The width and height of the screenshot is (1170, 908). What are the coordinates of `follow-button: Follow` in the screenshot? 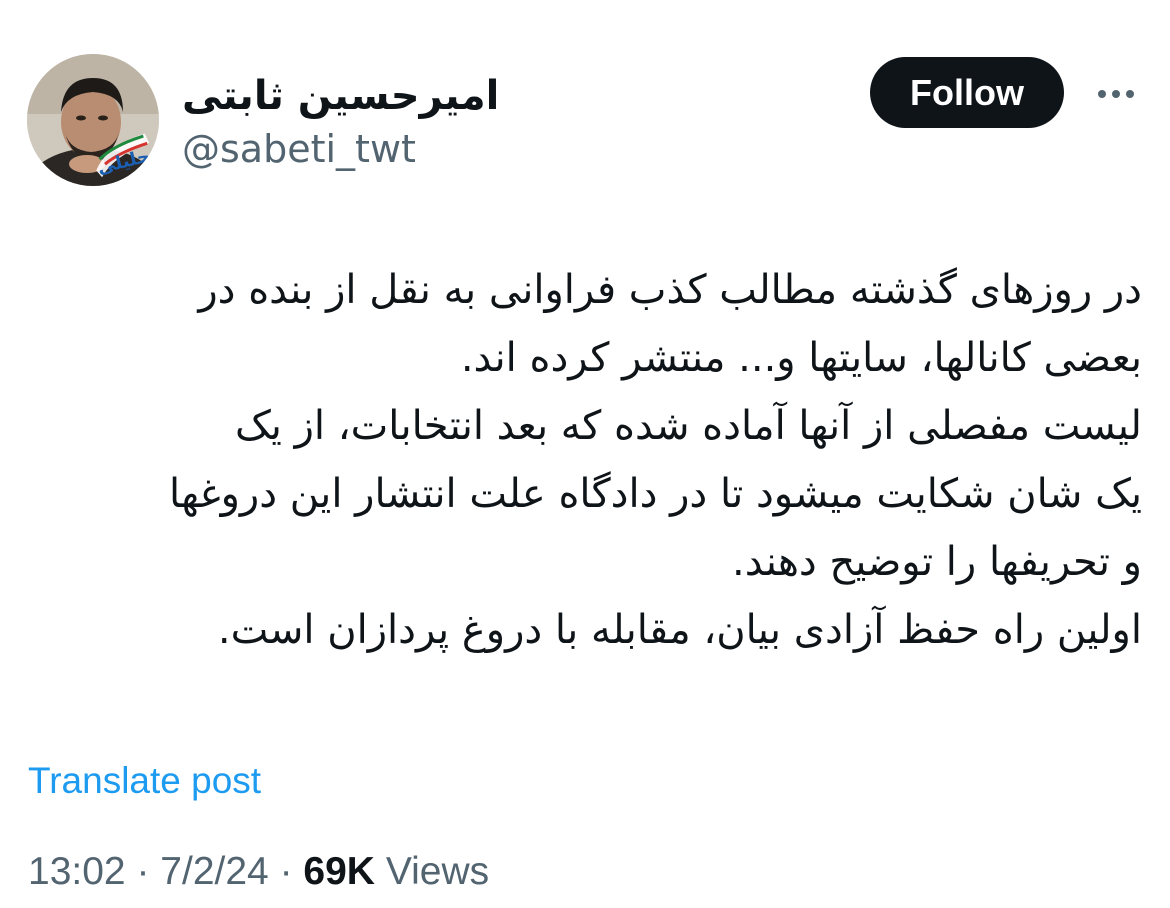 It's located at (967, 92).